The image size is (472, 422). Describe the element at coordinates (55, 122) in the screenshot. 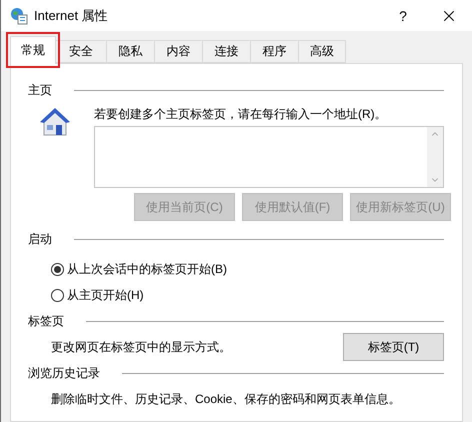

I see `house-icon` at that location.